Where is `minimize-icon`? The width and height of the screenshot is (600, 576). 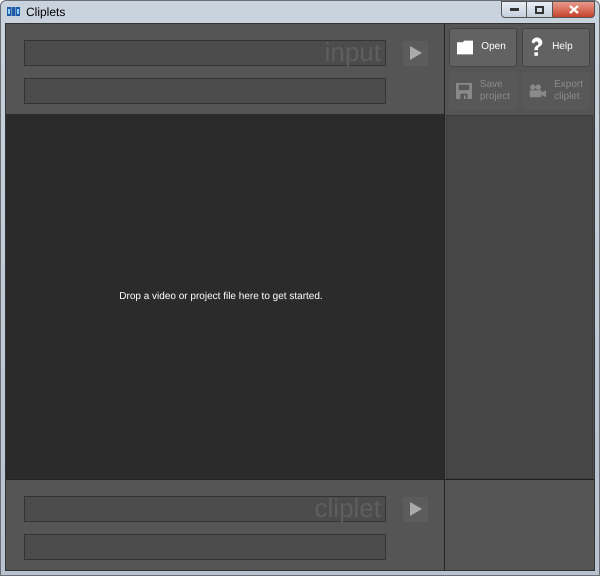 minimize-icon is located at coordinates (514, 9).